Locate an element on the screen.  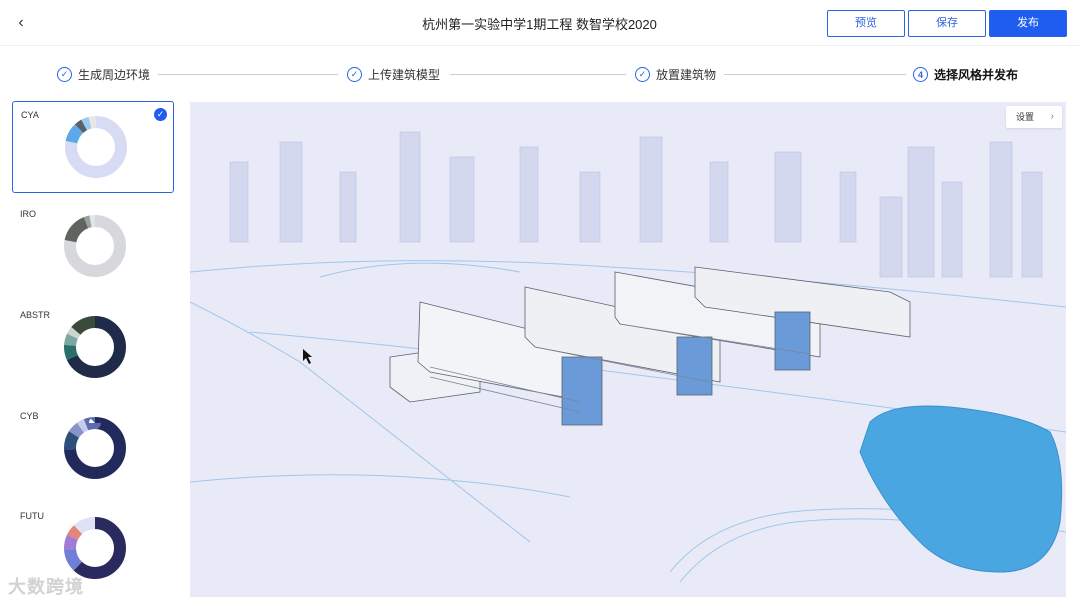
number-circle-icon: 4 is located at coordinates (920, 74).